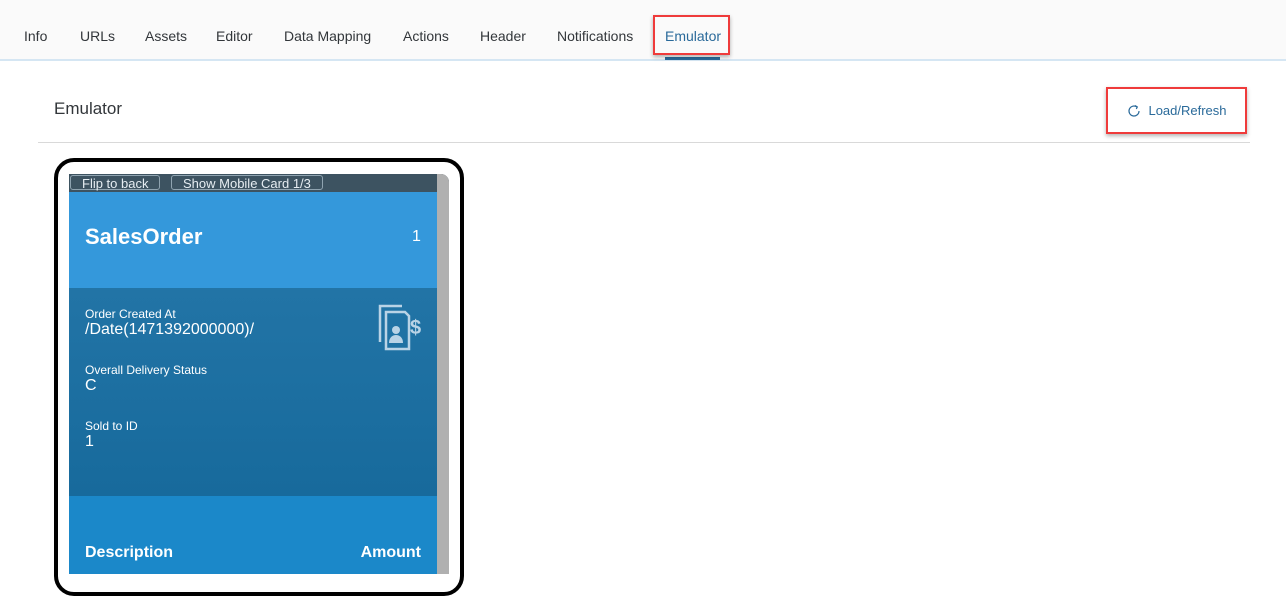 The height and width of the screenshot is (596, 1286). Describe the element at coordinates (416, 236) in the screenshot. I see `card-count: 1` at that location.